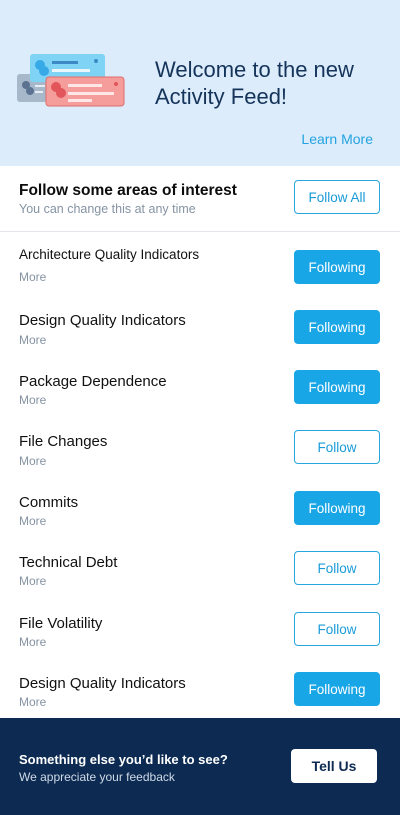 The image size is (400, 815). Describe the element at coordinates (200, 326) in the screenshot. I see `topic-row-design-quality-indicators: Design Quality Indicators More Following` at that location.